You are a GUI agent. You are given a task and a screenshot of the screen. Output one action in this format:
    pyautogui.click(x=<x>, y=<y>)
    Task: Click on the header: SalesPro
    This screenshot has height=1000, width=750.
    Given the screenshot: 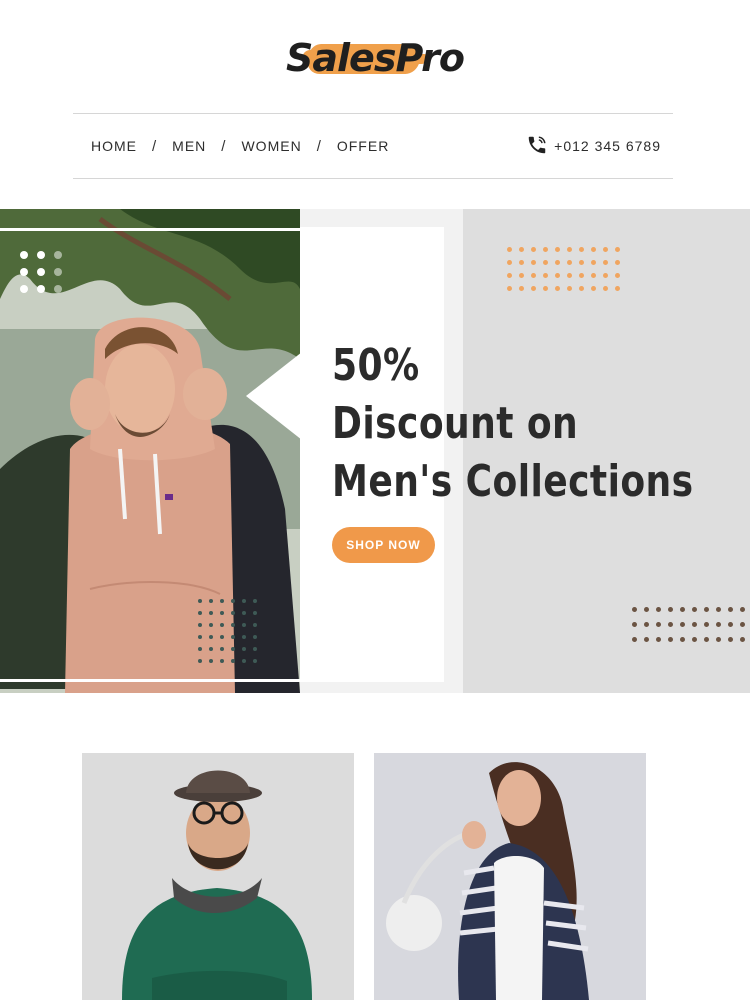 What is the action you would take?
    pyautogui.click(x=375, y=58)
    